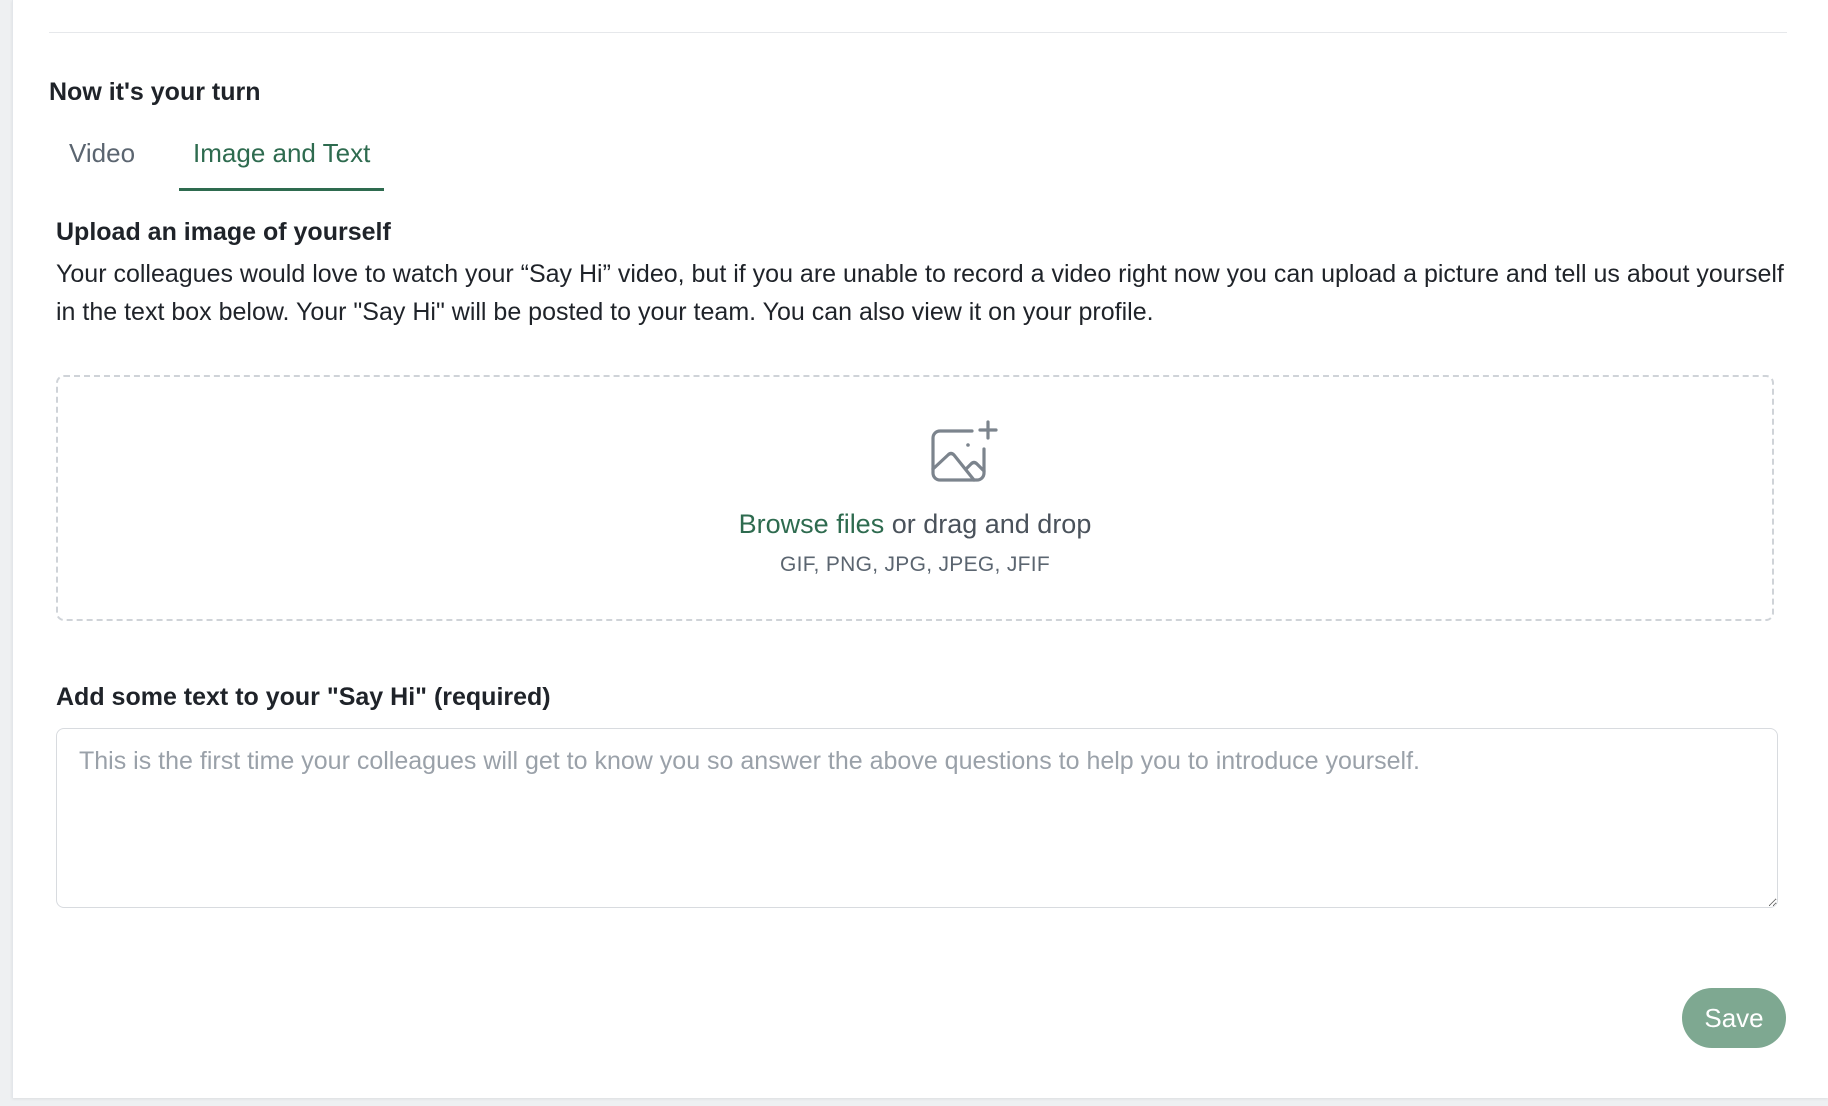 The height and width of the screenshot is (1106, 1828). What do you see at coordinates (223, 232) in the screenshot?
I see `upload-heading: Upload an image of yourself` at bounding box center [223, 232].